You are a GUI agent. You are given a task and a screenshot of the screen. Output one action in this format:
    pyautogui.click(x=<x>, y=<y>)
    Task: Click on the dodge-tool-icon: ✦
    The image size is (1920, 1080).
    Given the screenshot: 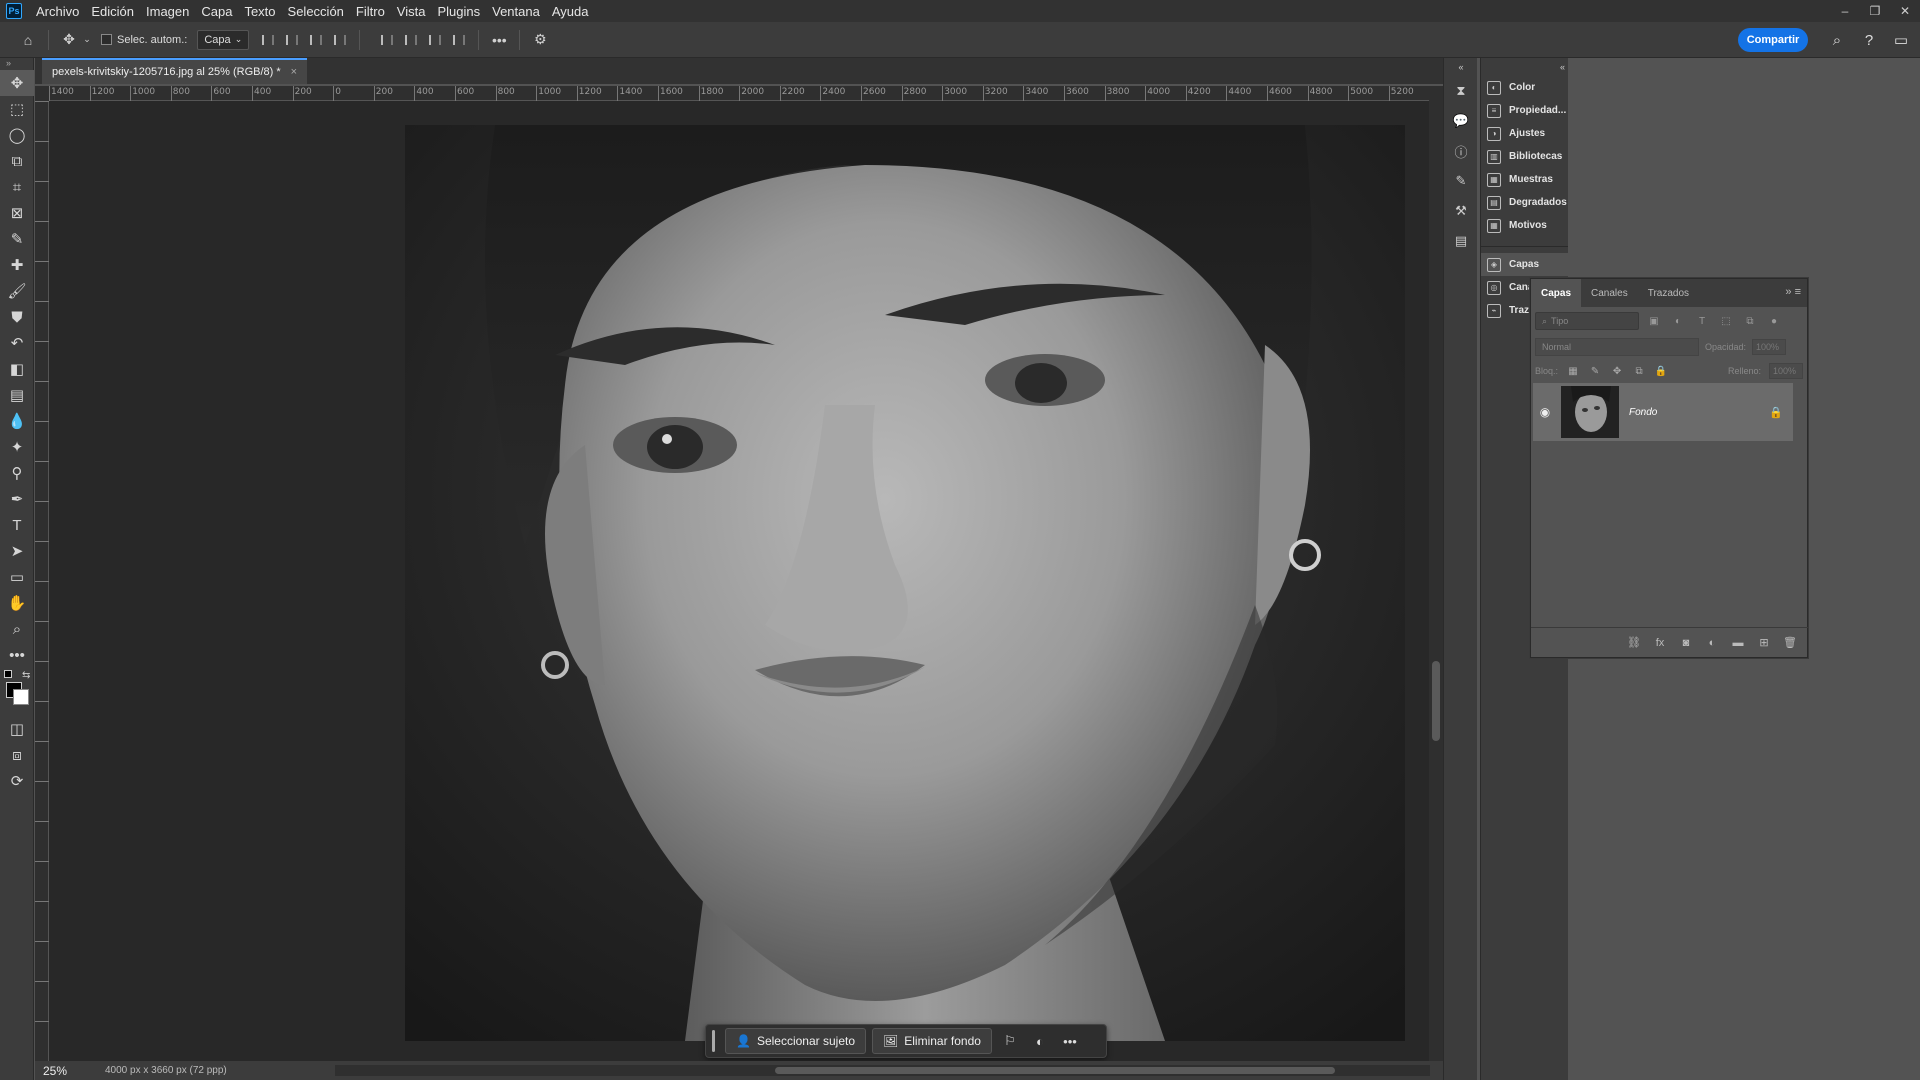 What is the action you would take?
    pyautogui.click(x=17, y=447)
    